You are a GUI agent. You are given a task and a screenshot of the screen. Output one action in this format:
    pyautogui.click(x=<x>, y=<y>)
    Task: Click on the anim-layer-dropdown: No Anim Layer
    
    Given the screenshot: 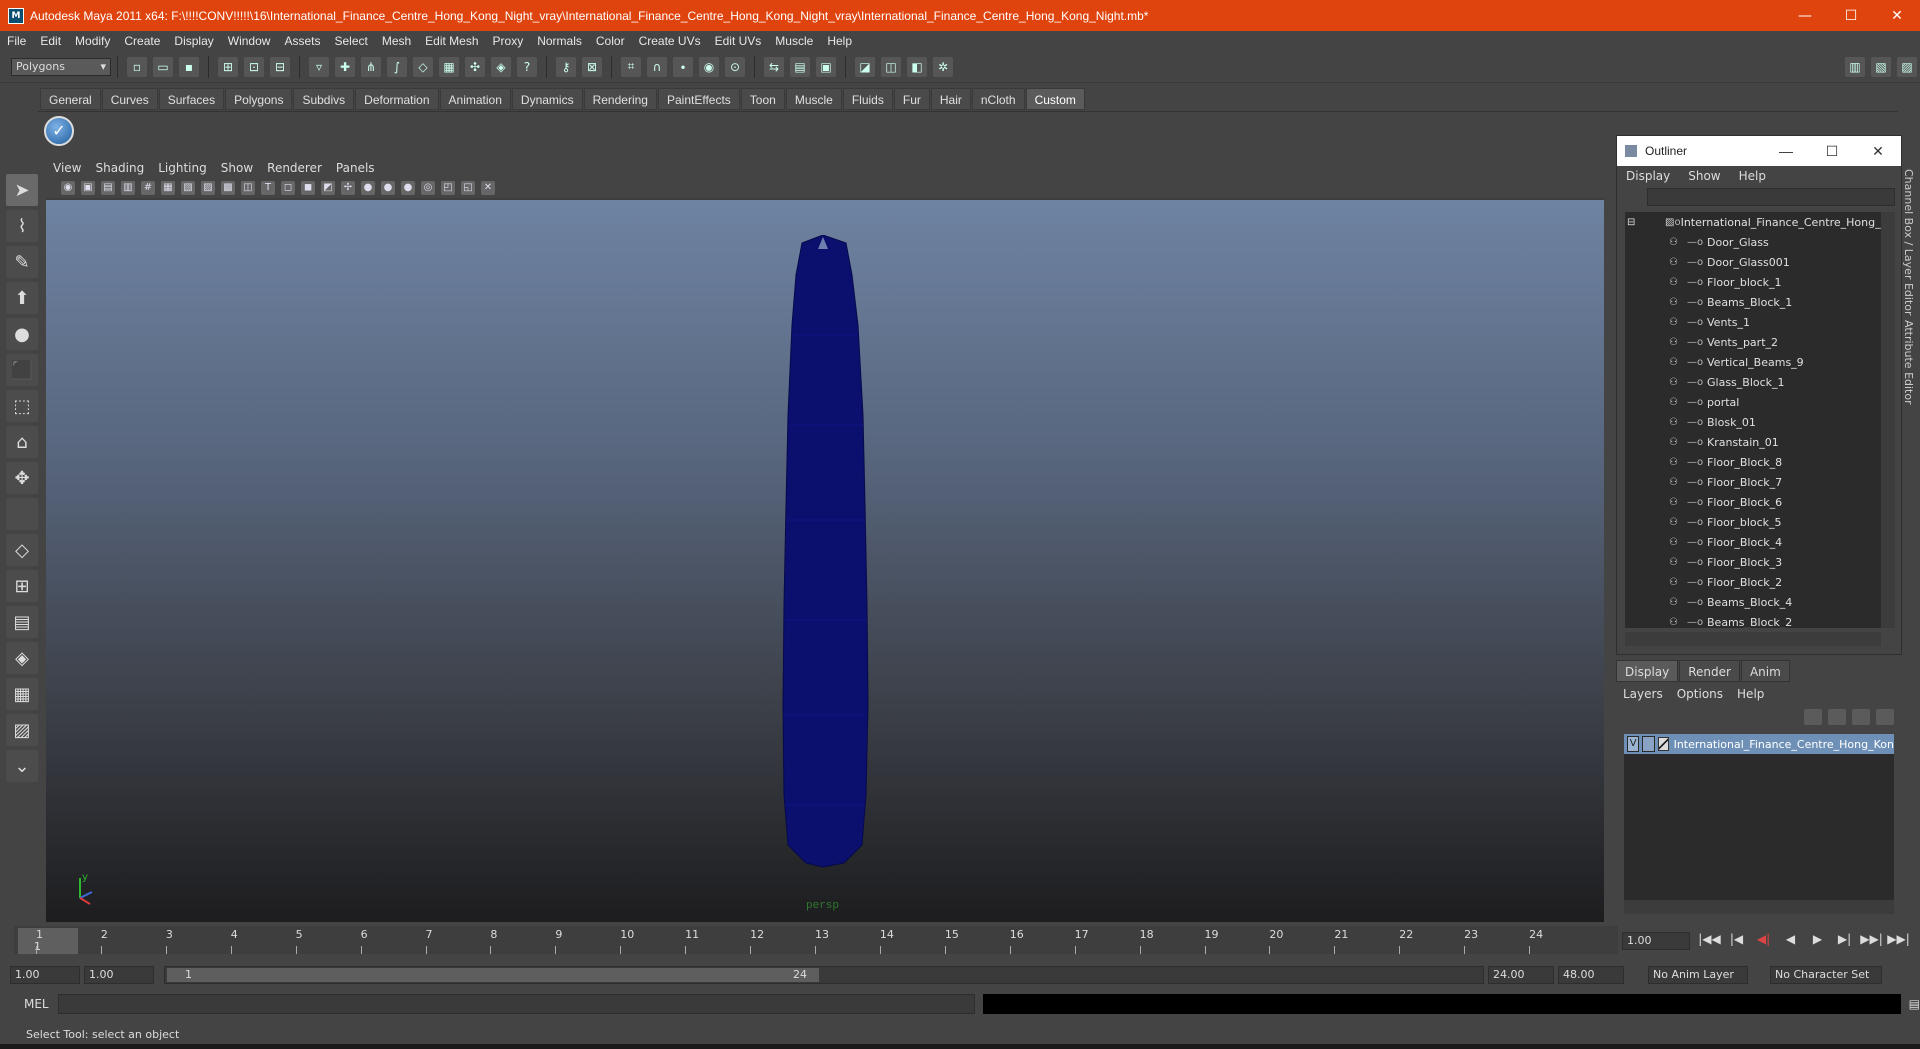 What is the action you would take?
    pyautogui.click(x=1698, y=975)
    